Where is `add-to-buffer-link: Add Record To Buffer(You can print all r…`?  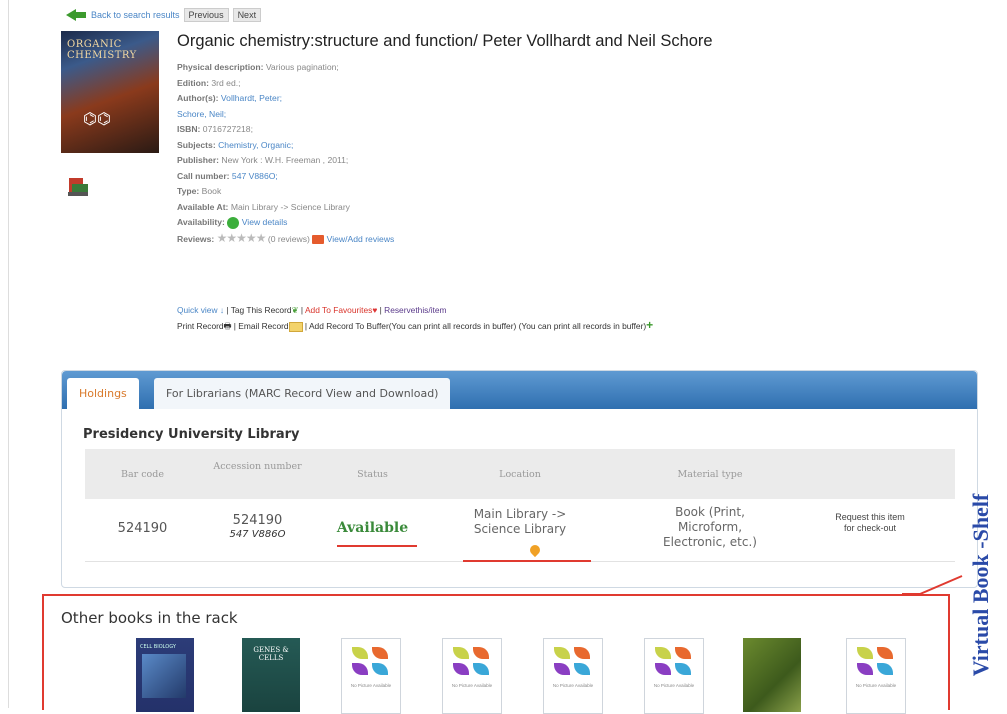 add-to-buffer-link: Add Record To Buffer(You can print all r… is located at coordinates (477, 326).